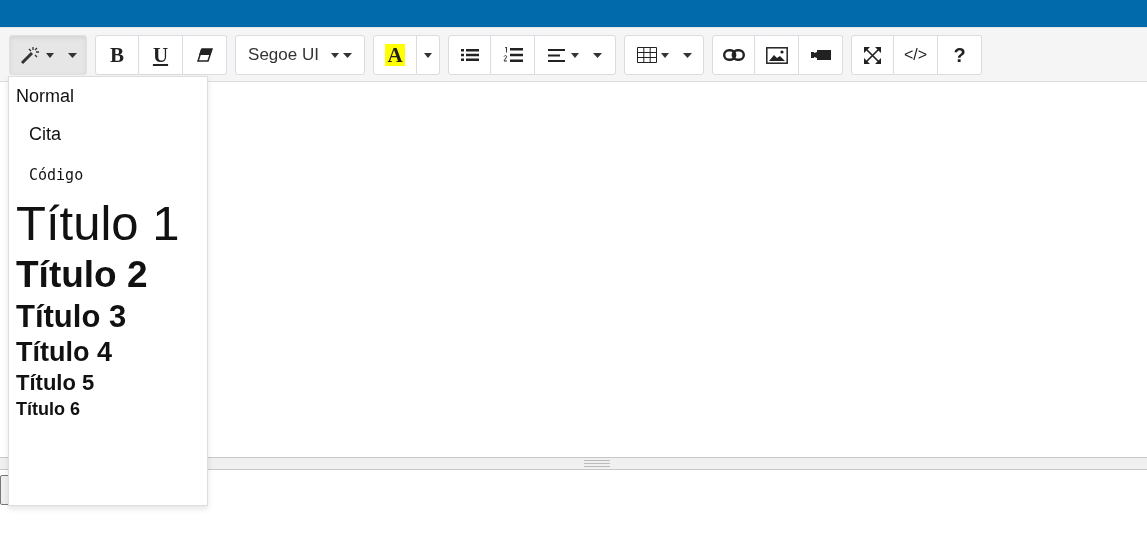  Describe the element at coordinates (960, 55) in the screenshot. I see `help-button: ?` at that location.